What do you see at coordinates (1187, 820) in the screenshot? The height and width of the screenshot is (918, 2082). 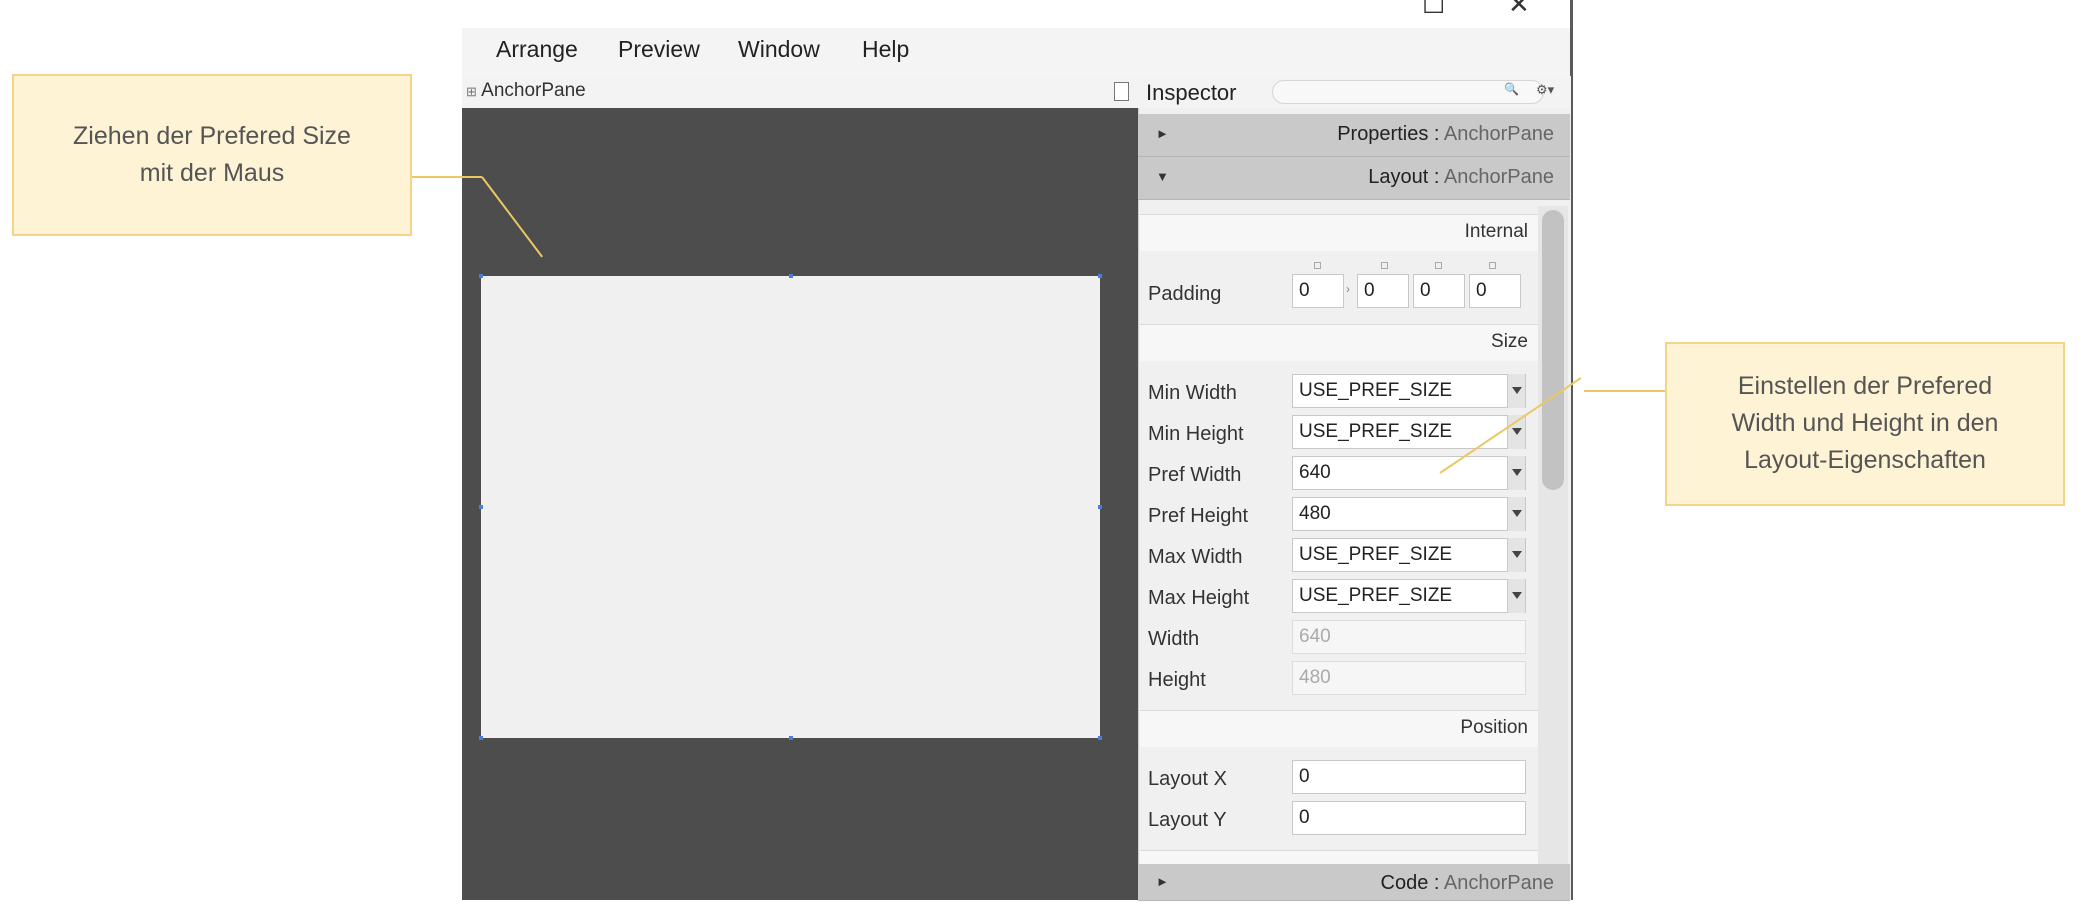 I see `layout-y-label: Layout Y` at bounding box center [1187, 820].